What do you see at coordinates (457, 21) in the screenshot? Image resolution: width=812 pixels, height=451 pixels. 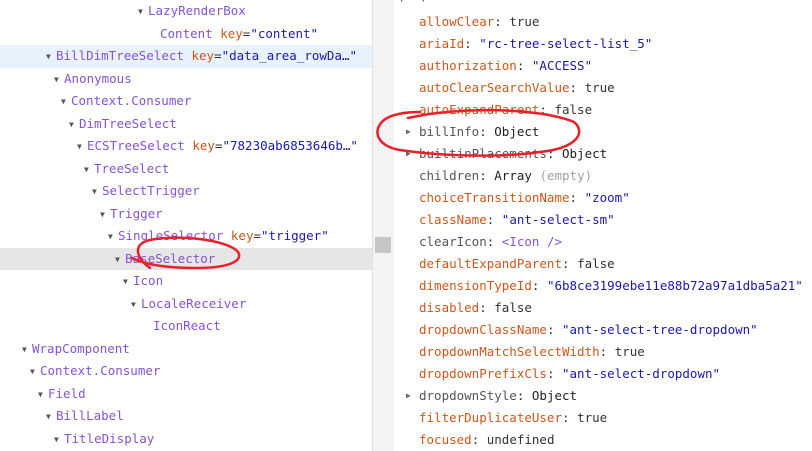 I see `prop-name: allowClear` at bounding box center [457, 21].